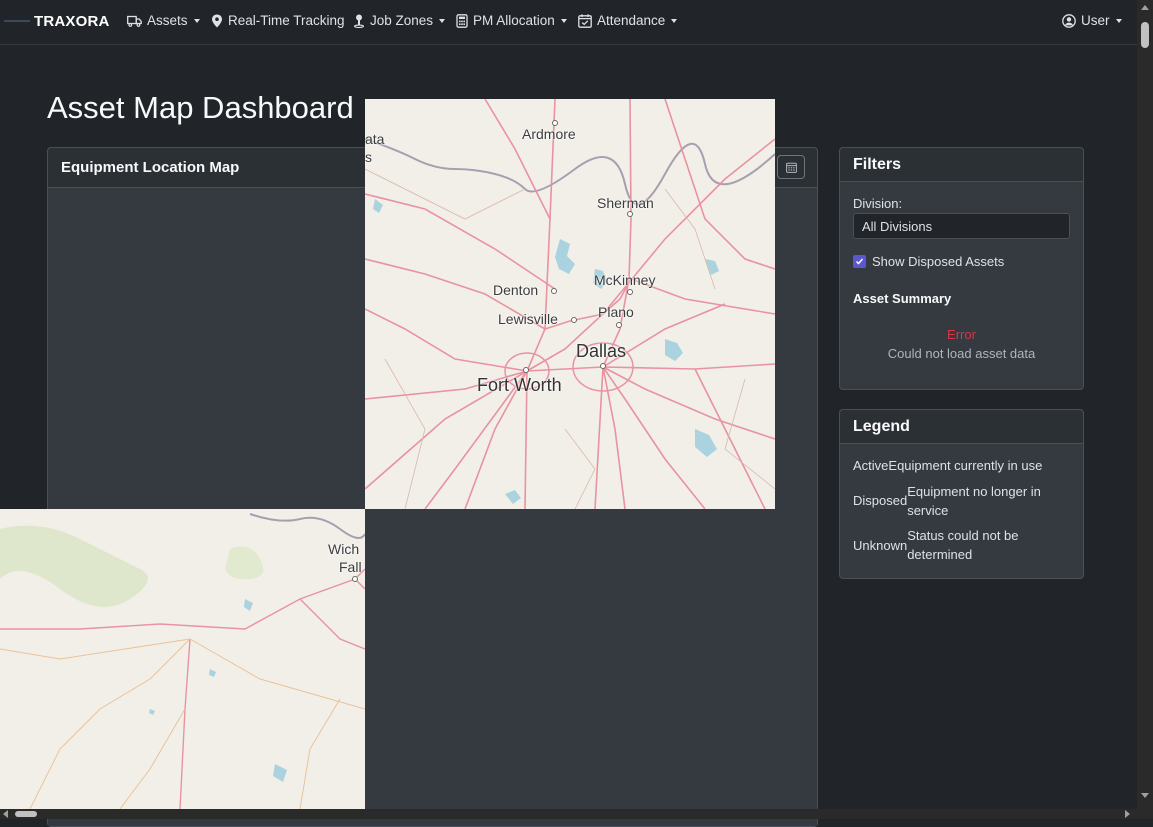 Image resolution: width=1153 pixels, height=827 pixels. Describe the element at coordinates (1127, 814) in the screenshot. I see `scroll-right-icon` at that location.